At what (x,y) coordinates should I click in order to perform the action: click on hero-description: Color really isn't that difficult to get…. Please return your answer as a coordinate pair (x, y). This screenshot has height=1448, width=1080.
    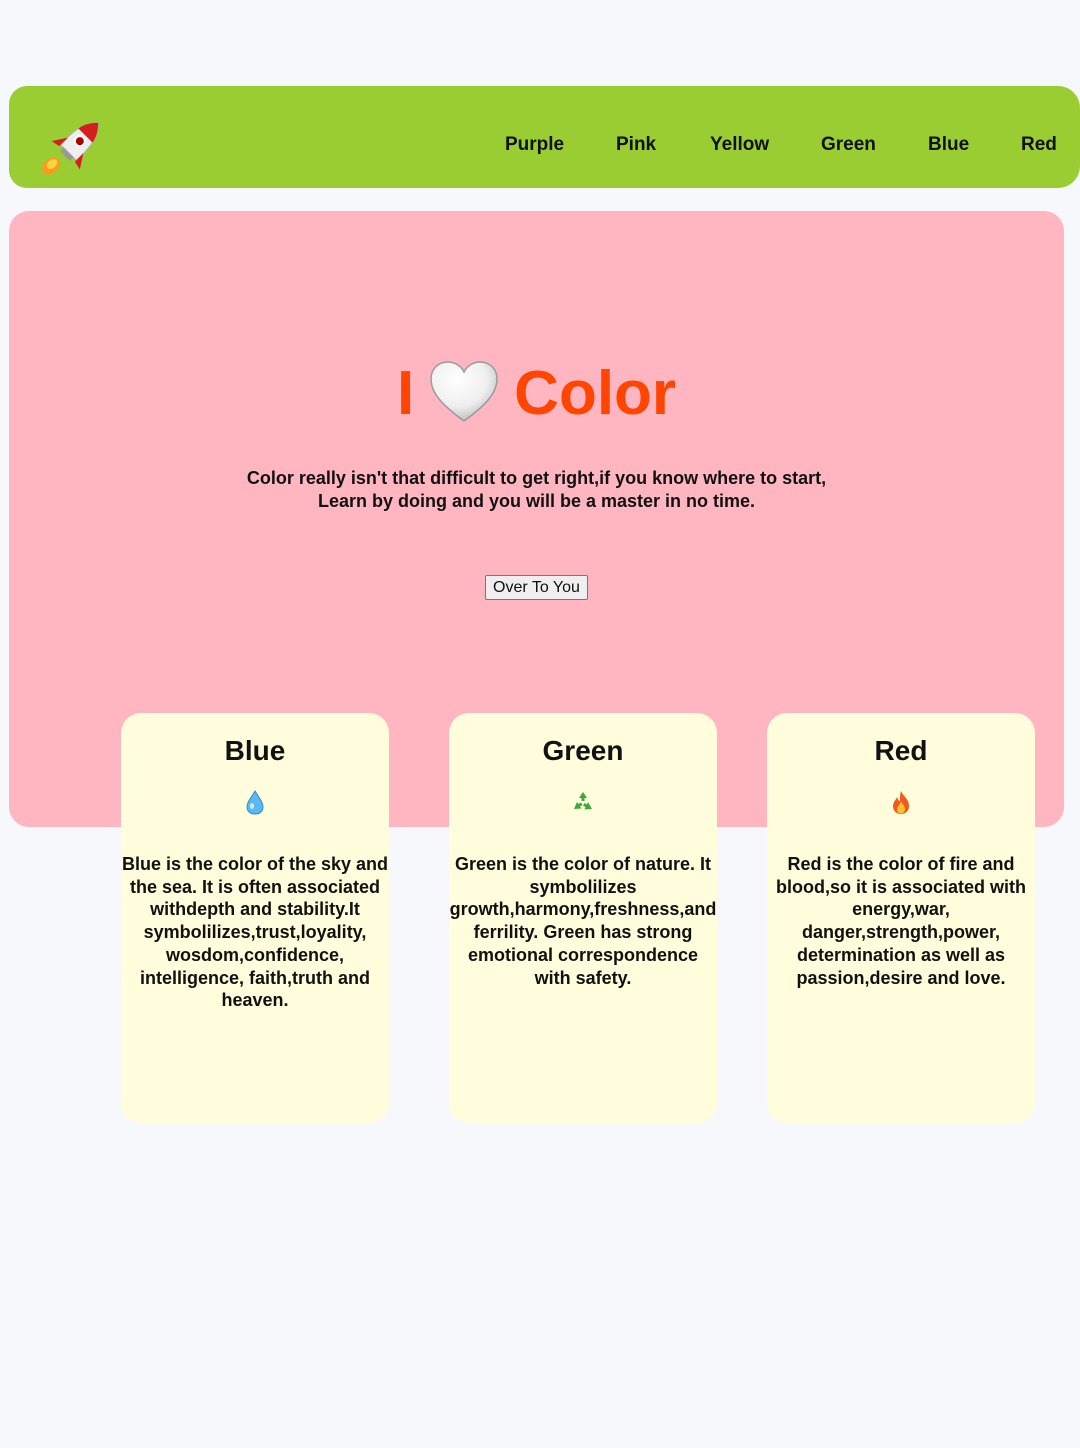
    Looking at the image, I should click on (536, 490).